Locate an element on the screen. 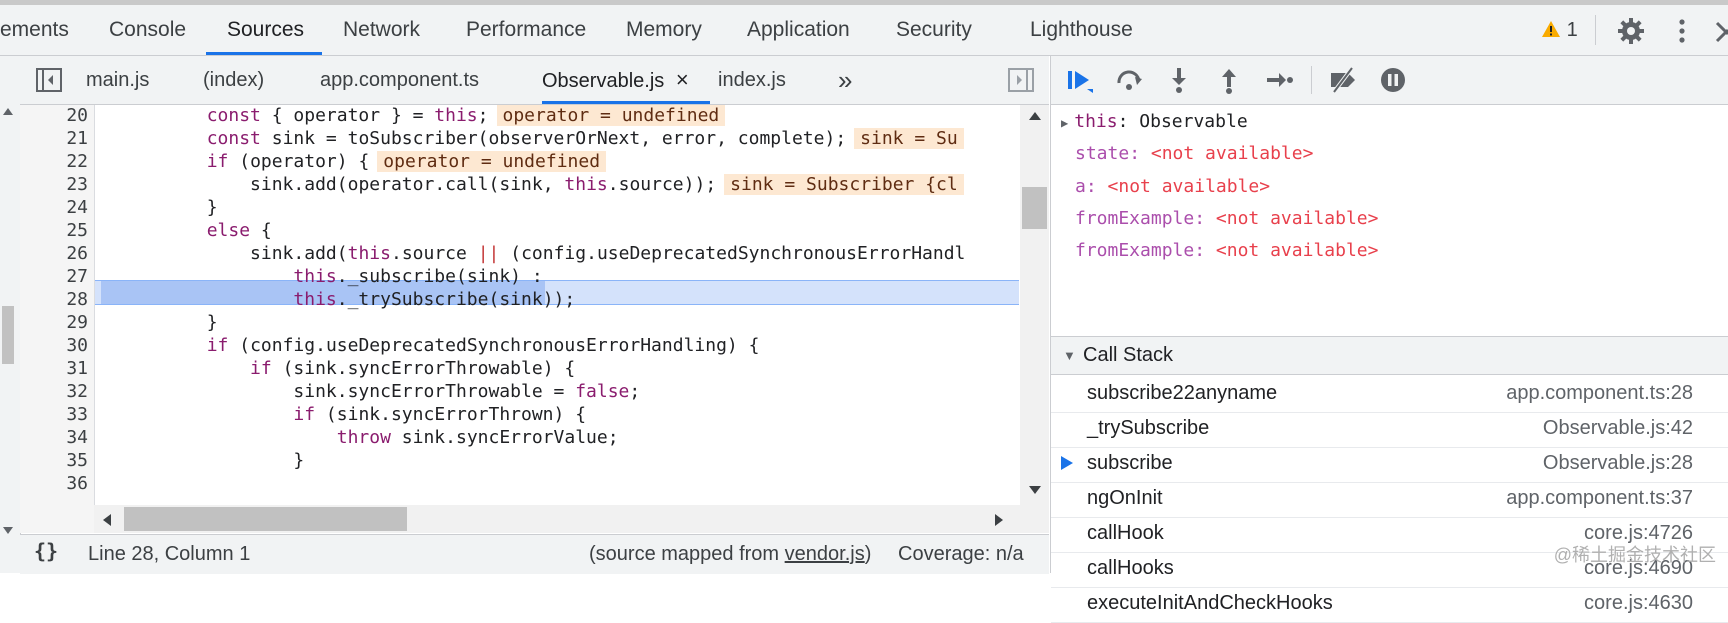  tab-security: Security is located at coordinates (934, 30).